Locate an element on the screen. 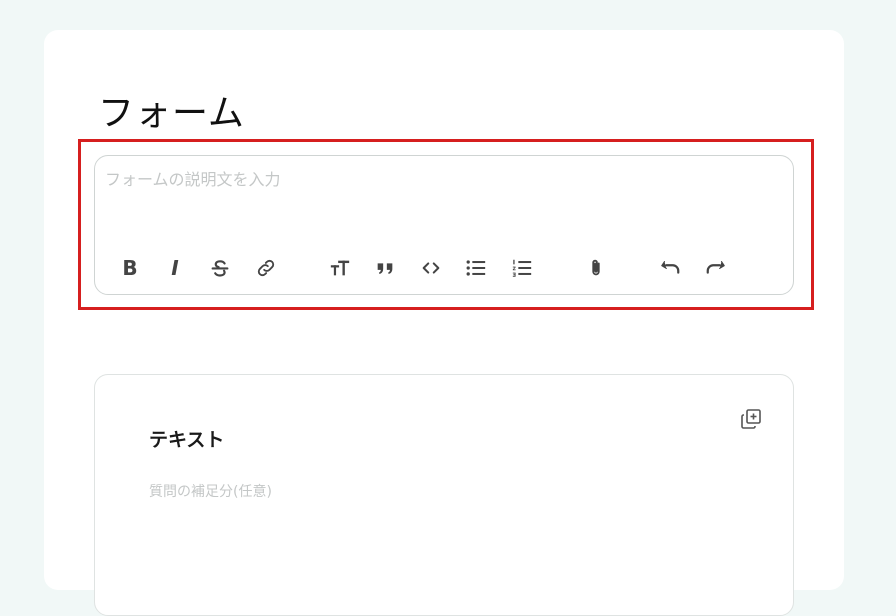 This screenshot has height=616, width=896. duplicate-icon is located at coordinates (751, 419).